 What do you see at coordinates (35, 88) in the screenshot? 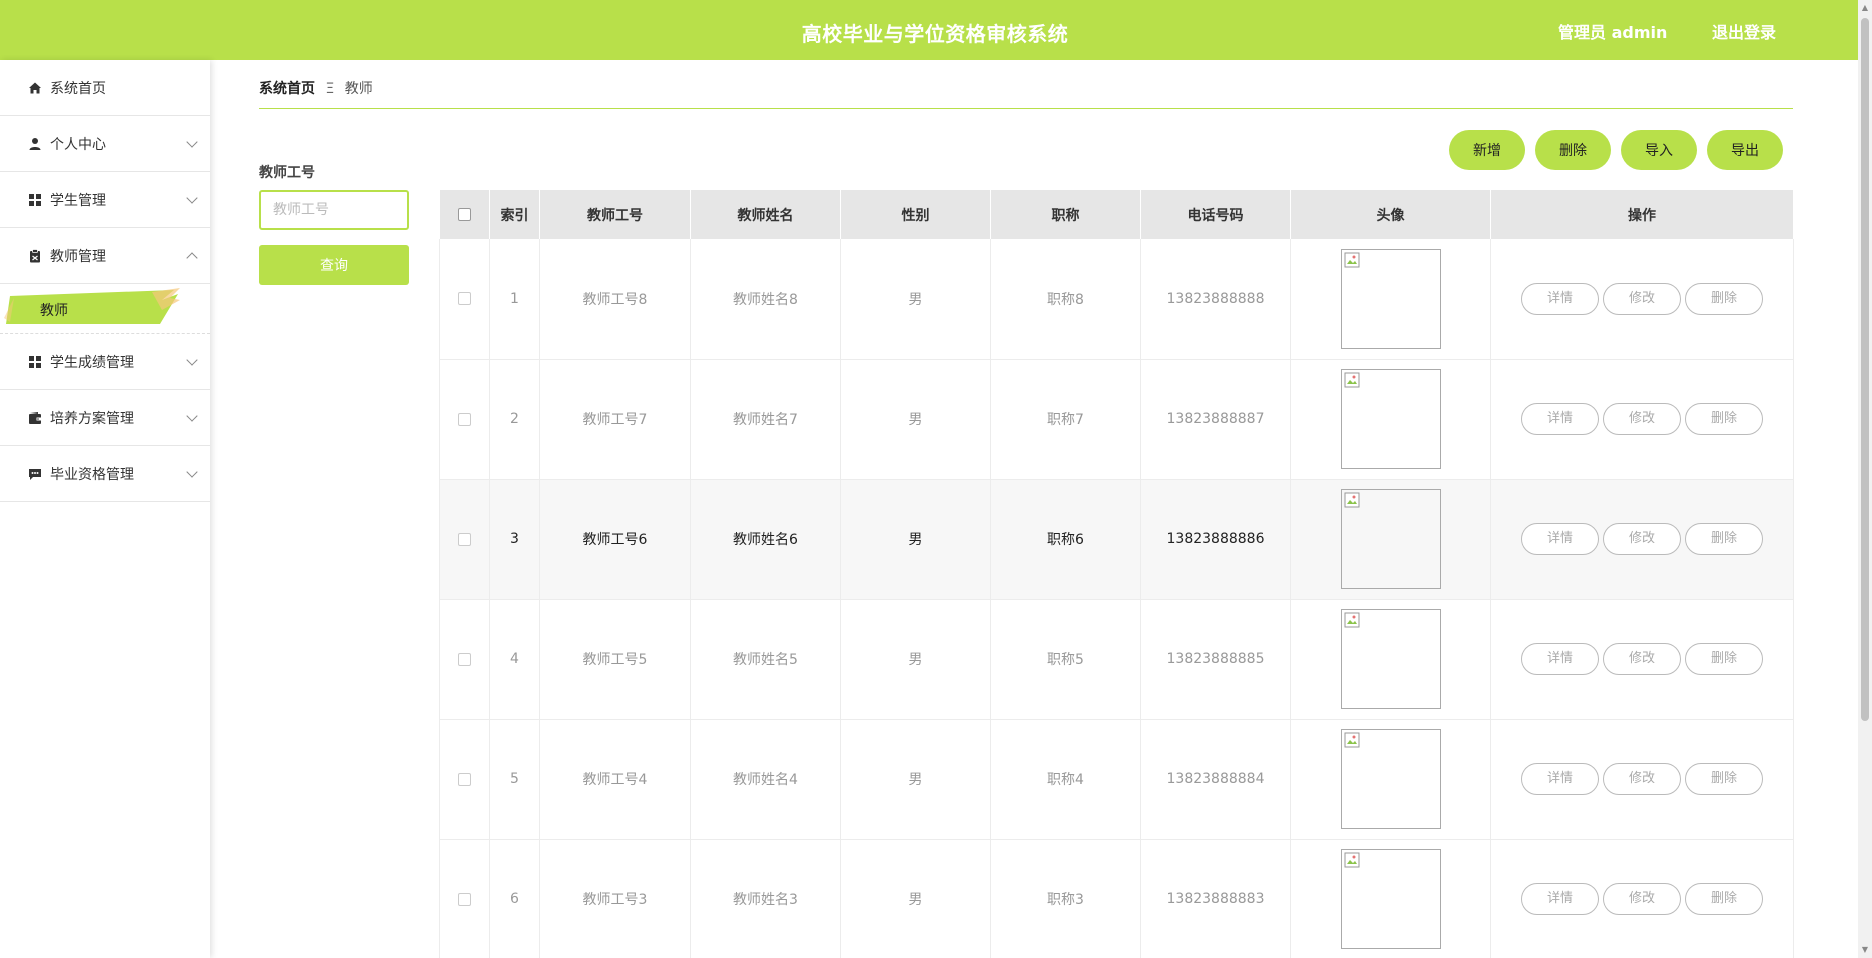
I see `home-icon` at bounding box center [35, 88].